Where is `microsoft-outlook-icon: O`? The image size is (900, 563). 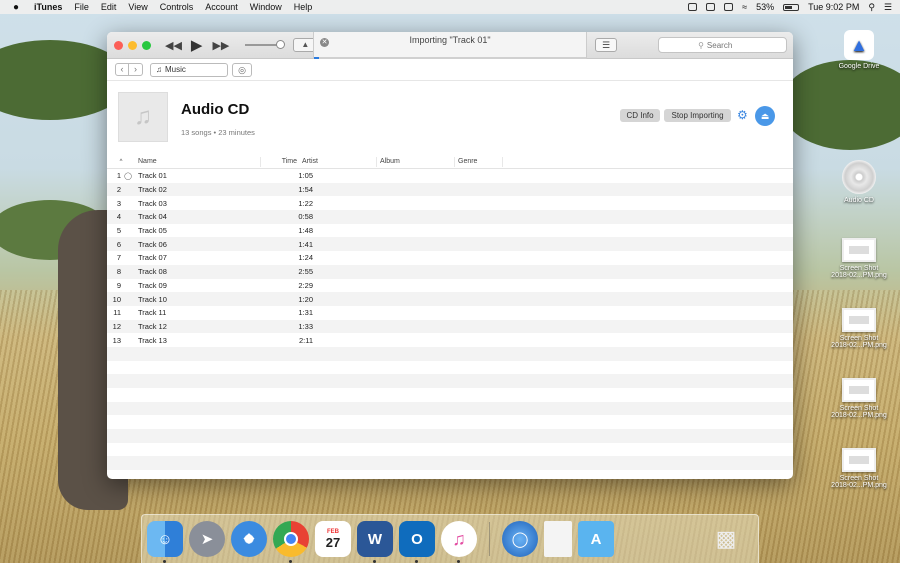 microsoft-outlook-icon: O is located at coordinates (417, 542).